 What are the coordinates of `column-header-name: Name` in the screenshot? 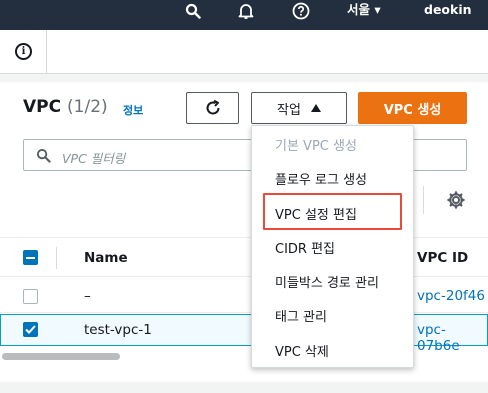 It's located at (106, 258).